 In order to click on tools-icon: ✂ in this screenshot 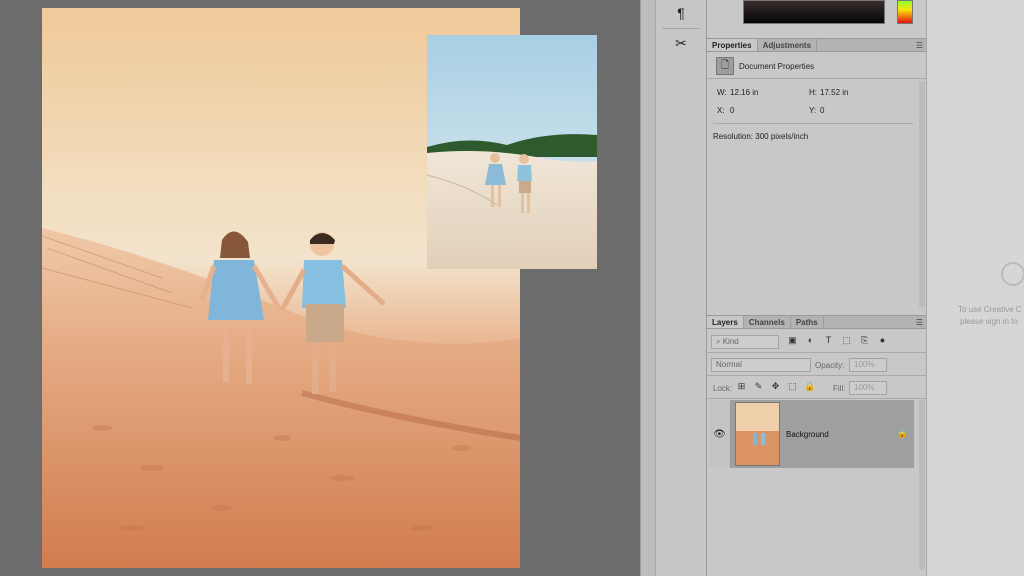, I will do `click(681, 43)`.